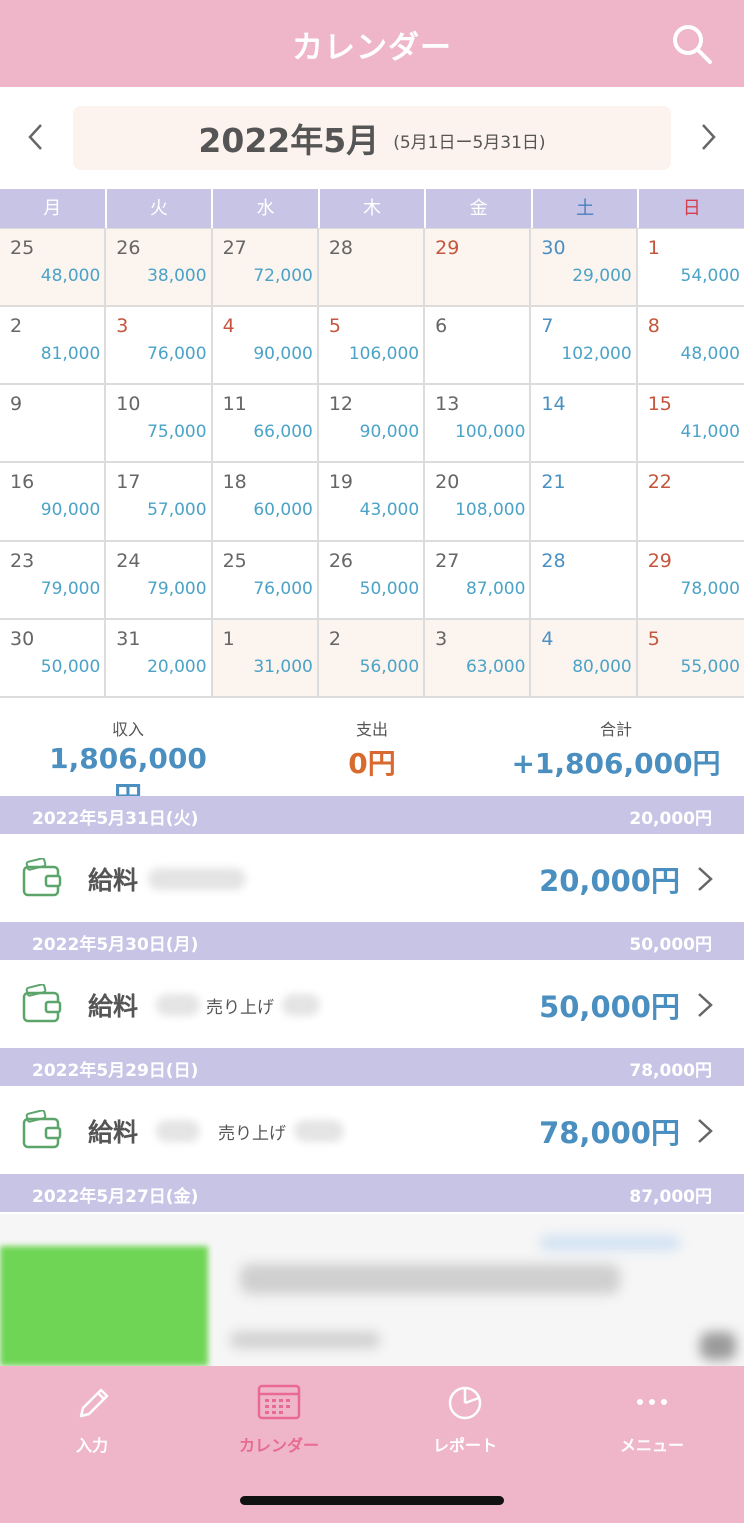  I want to click on month-selector: 2022年5月 (5月1日ー5月31日), so click(372, 138).